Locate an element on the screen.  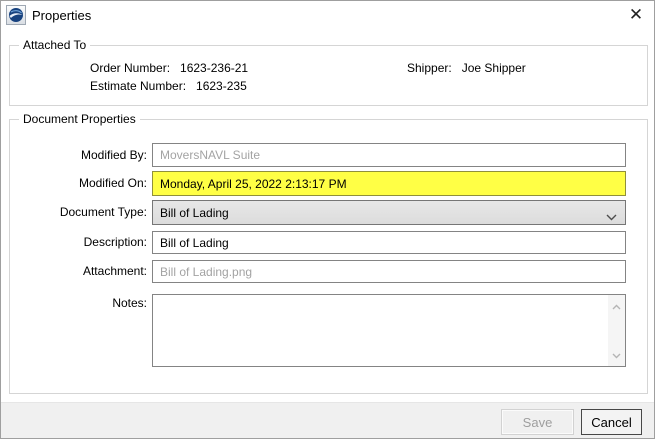
attachment-label: Attachment: is located at coordinates (114, 271).